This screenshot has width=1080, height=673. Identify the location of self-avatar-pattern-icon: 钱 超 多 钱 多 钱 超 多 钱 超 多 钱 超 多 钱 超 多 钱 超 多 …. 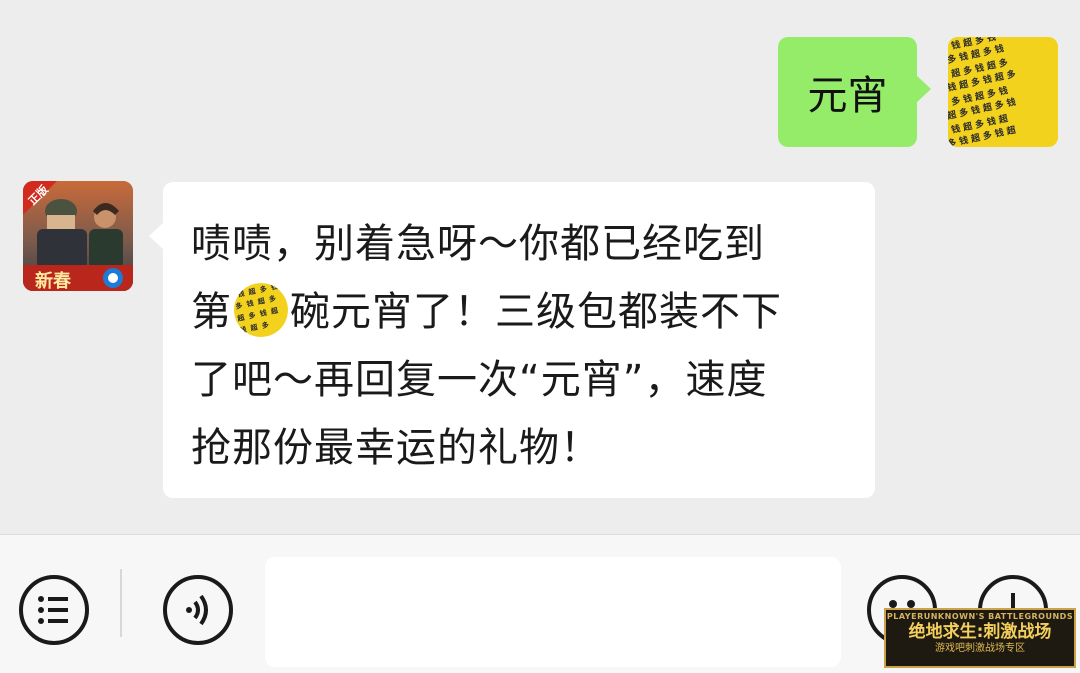
(1003, 92).